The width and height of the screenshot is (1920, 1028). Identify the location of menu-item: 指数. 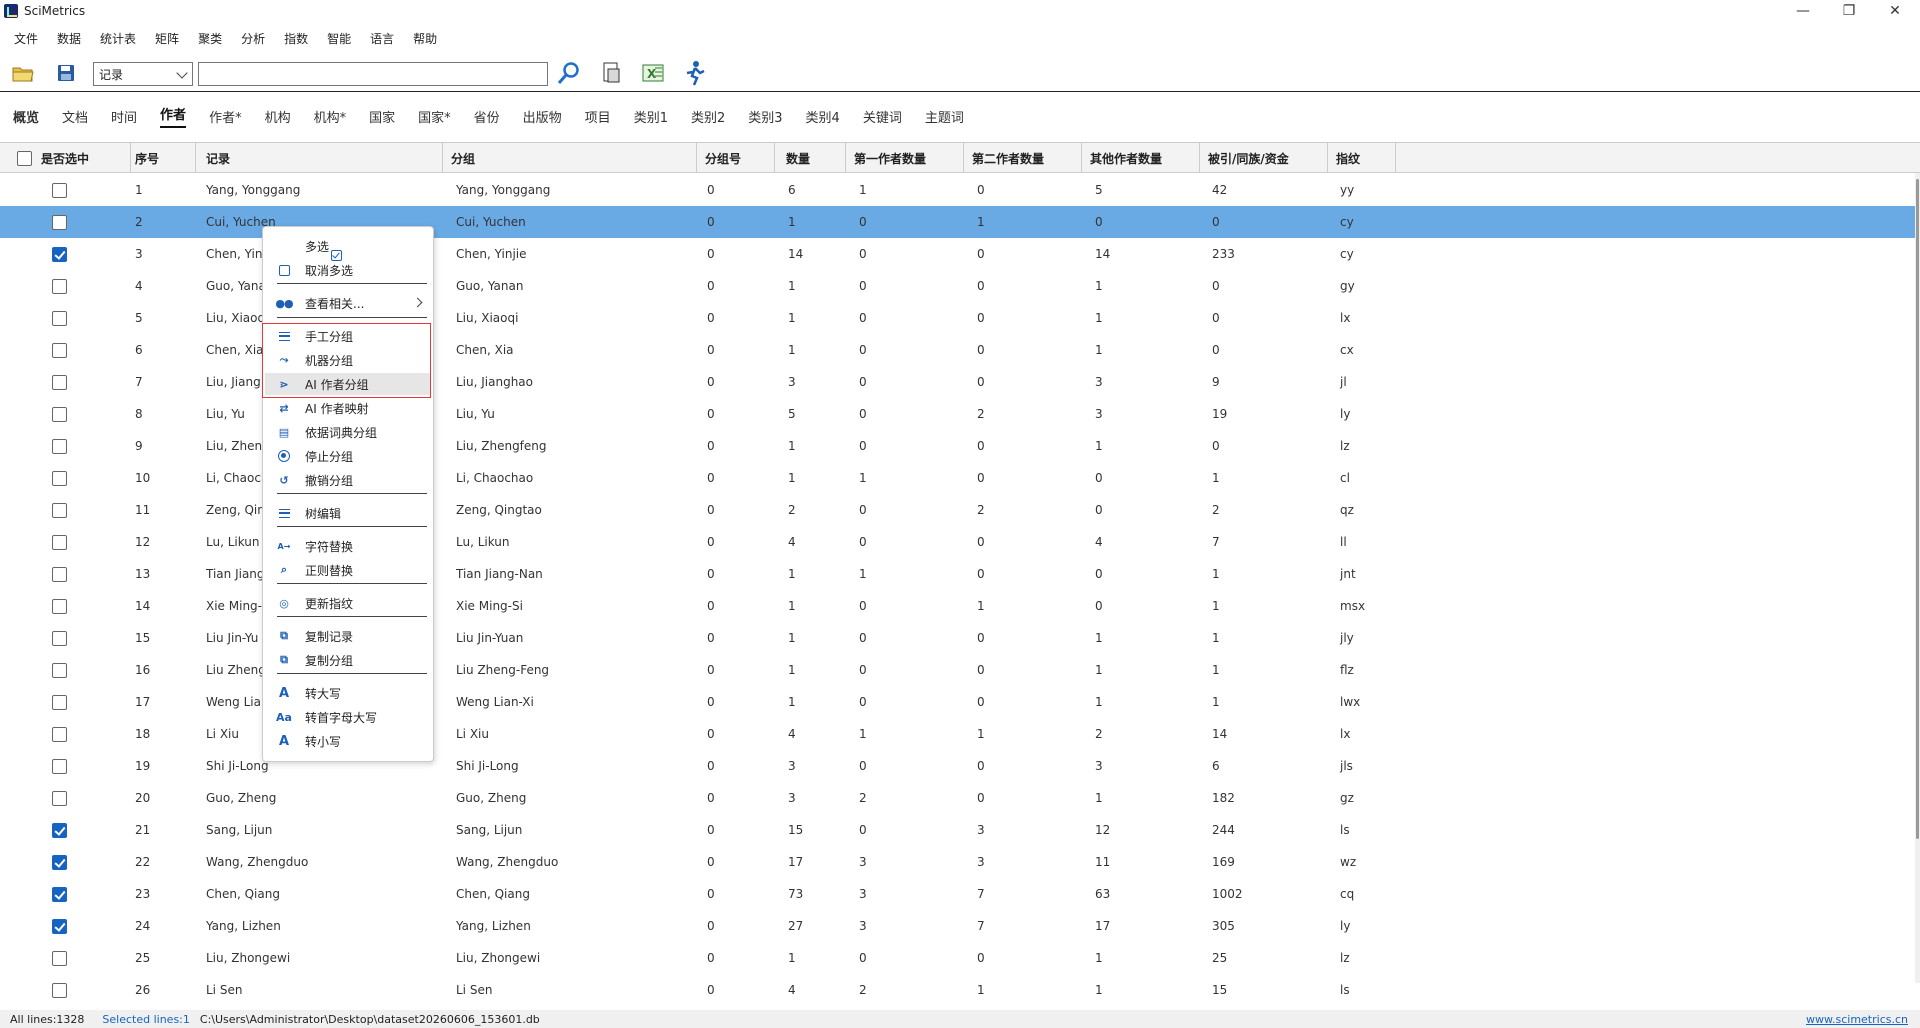
(296, 38).